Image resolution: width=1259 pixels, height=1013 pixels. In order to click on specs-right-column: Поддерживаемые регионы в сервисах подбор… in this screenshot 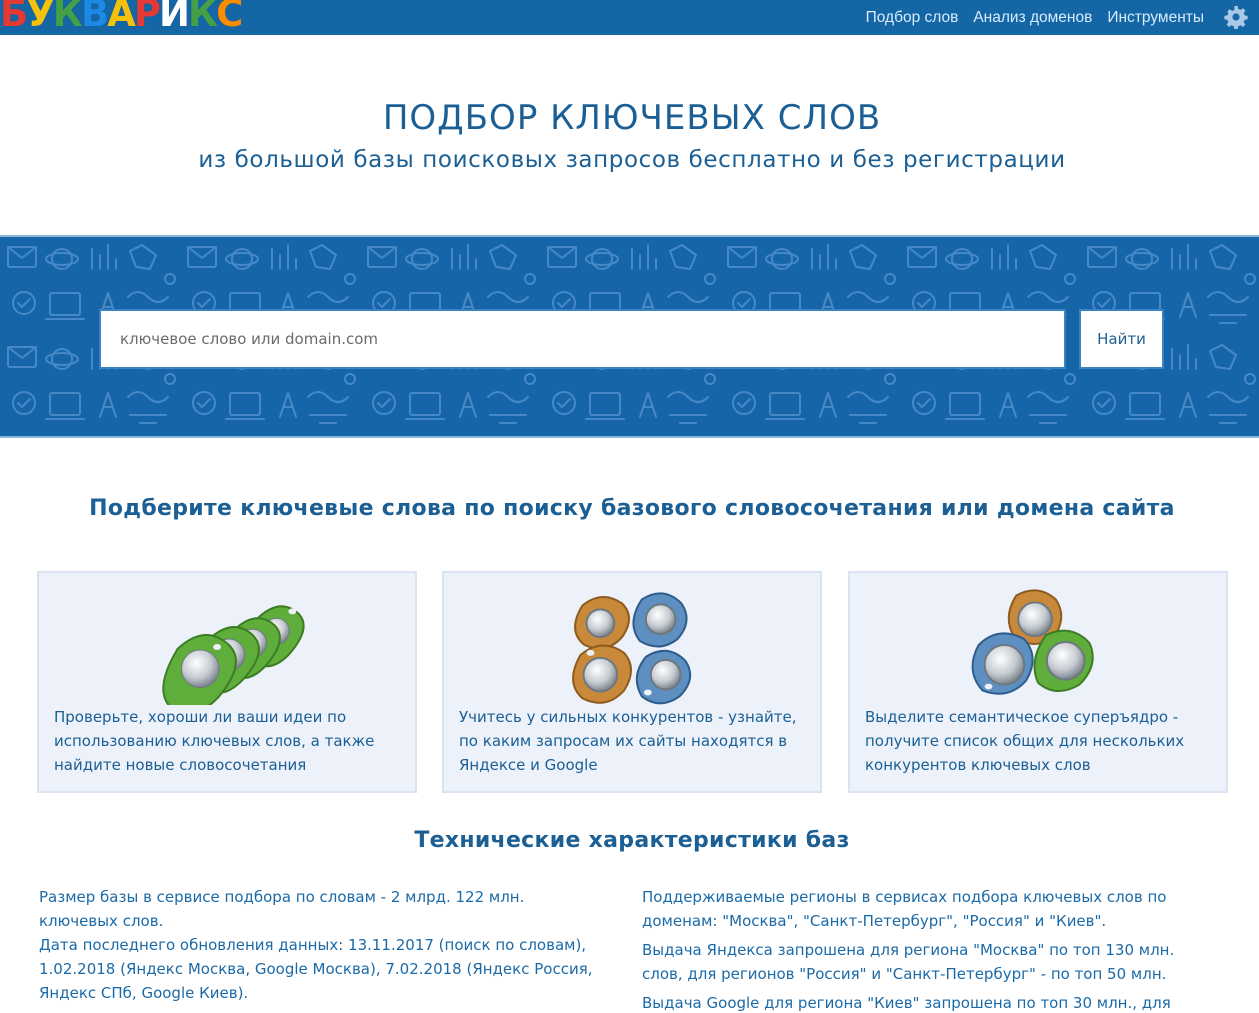, I will do `click(922, 949)`.